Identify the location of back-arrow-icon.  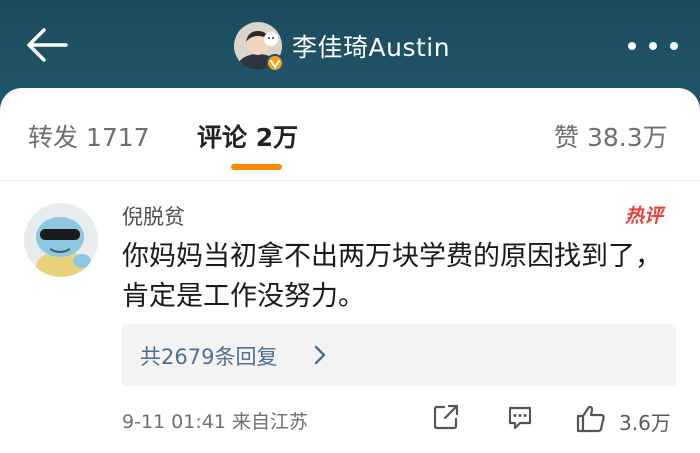
(47, 45).